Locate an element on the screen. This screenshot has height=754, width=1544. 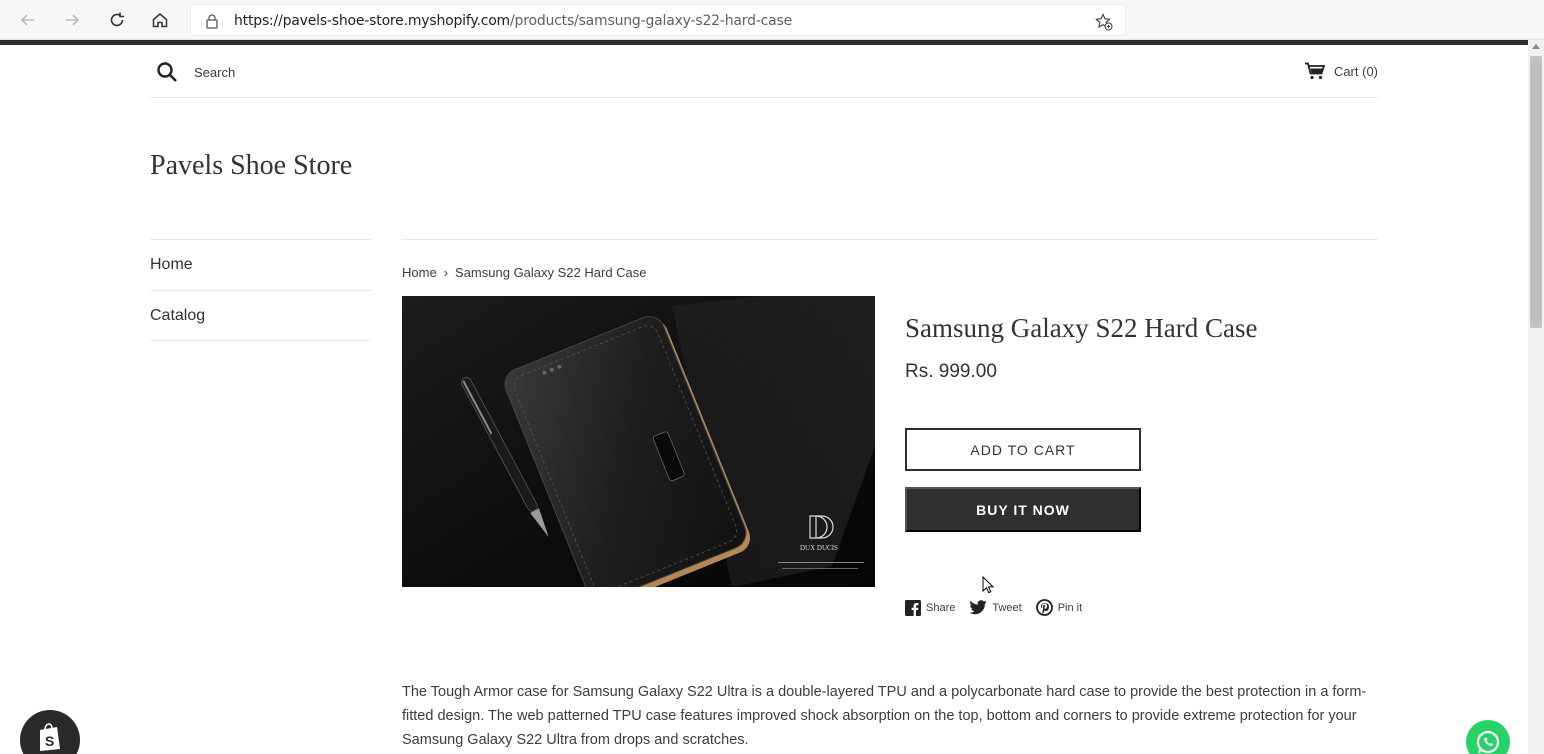
product-title: Samsung Galaxy S22 Hard Case is located at coordinates (1081, 328).